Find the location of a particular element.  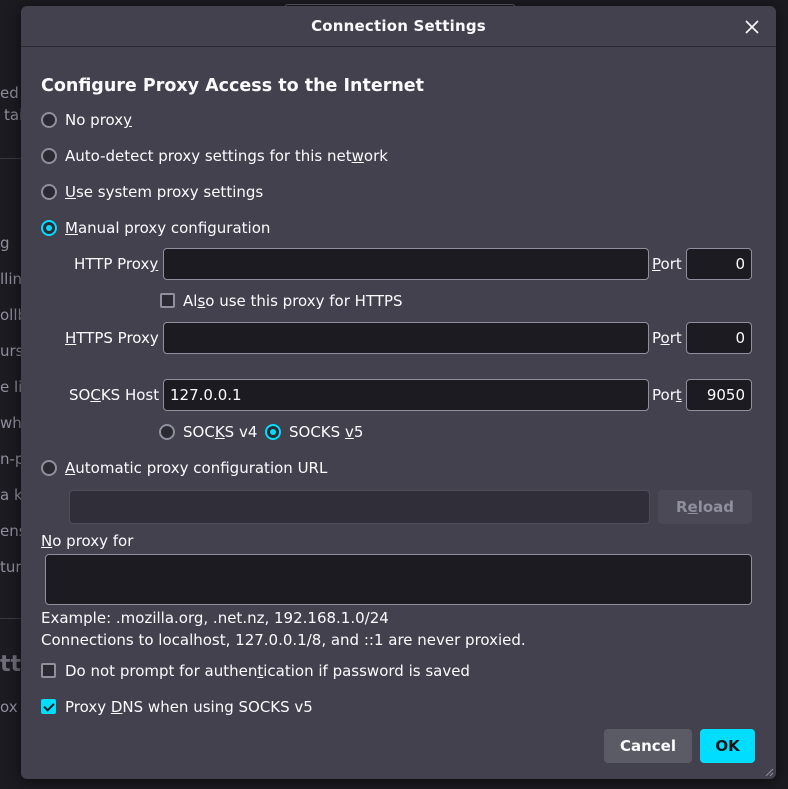

background-text: llin is located at coordinates (11, 279).